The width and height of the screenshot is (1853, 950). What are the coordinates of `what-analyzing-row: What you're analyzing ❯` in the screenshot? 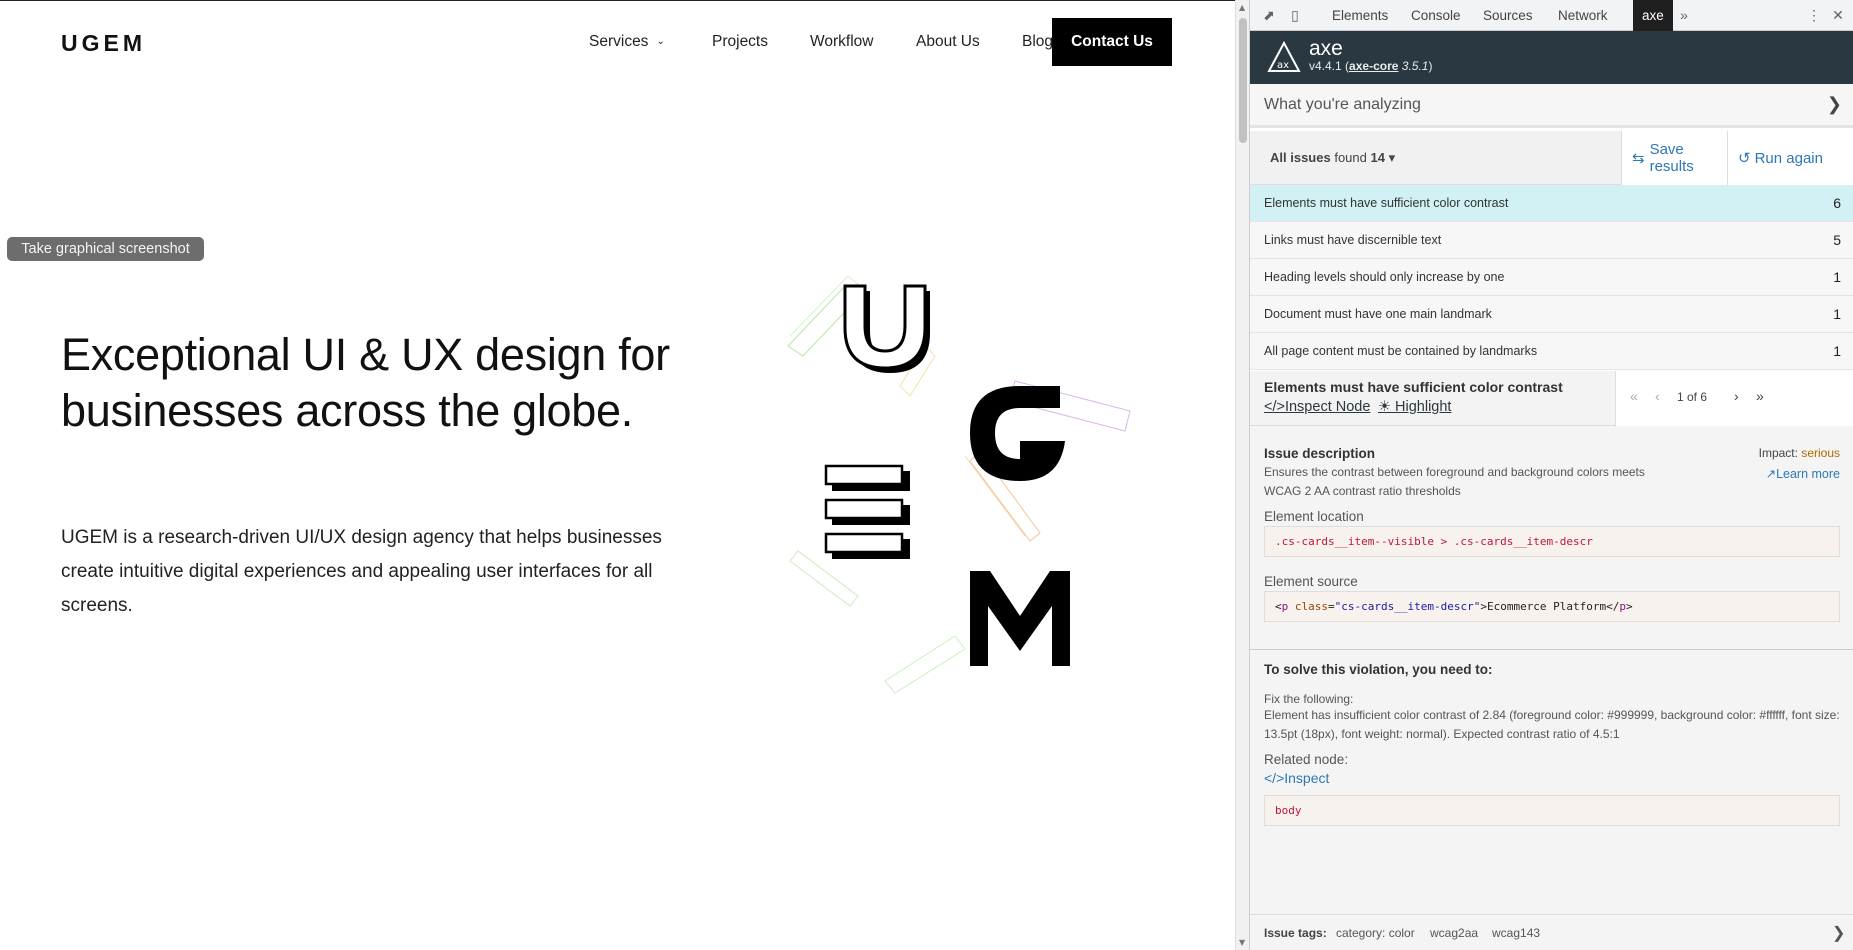 It's located at (1551, 106).